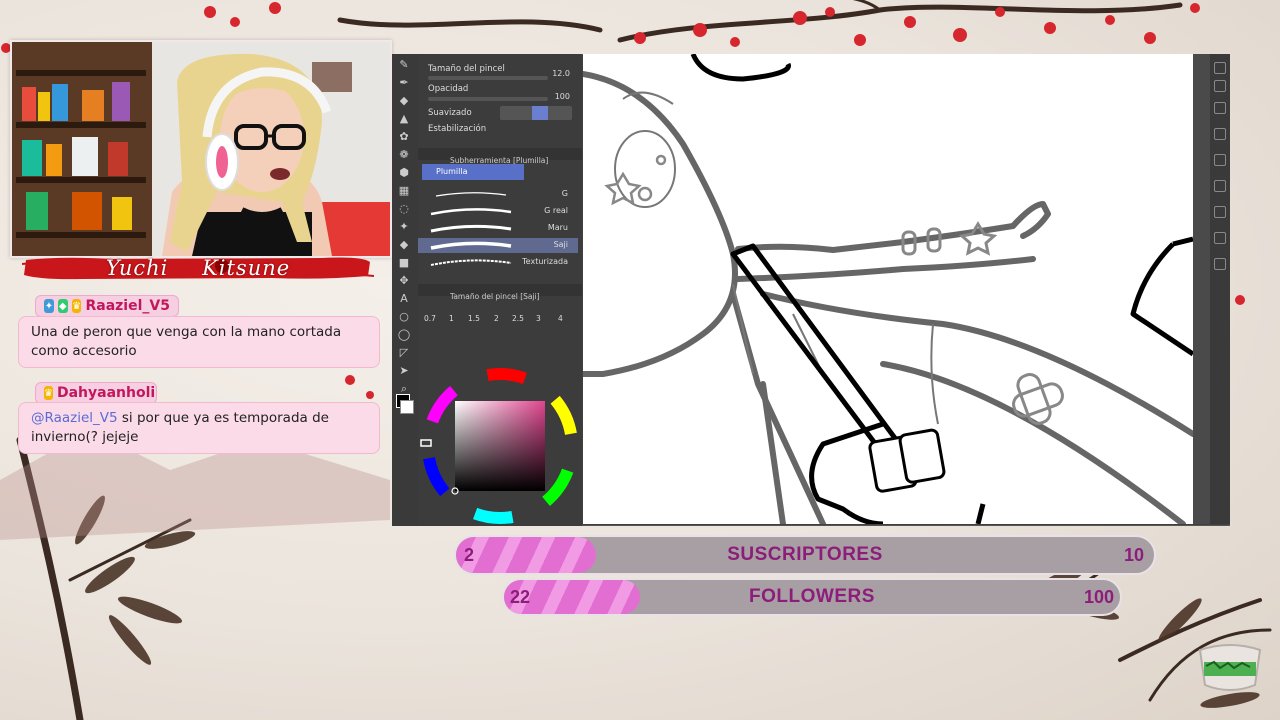 Image resolution: width=1280 pixels, height=720 pixels. What do you see at coordinates (1220, 289) in the screenshot?
I see `right-command-bar` at bounding box center [1220, 289].